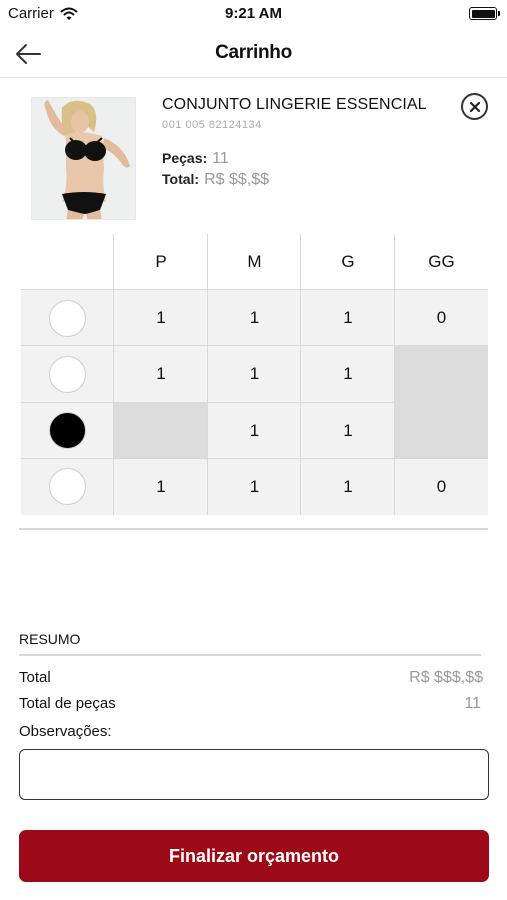  Describe the element at coordinates (50, 639) in the screenshot. I see `summary-title: RESUMO` at that location.